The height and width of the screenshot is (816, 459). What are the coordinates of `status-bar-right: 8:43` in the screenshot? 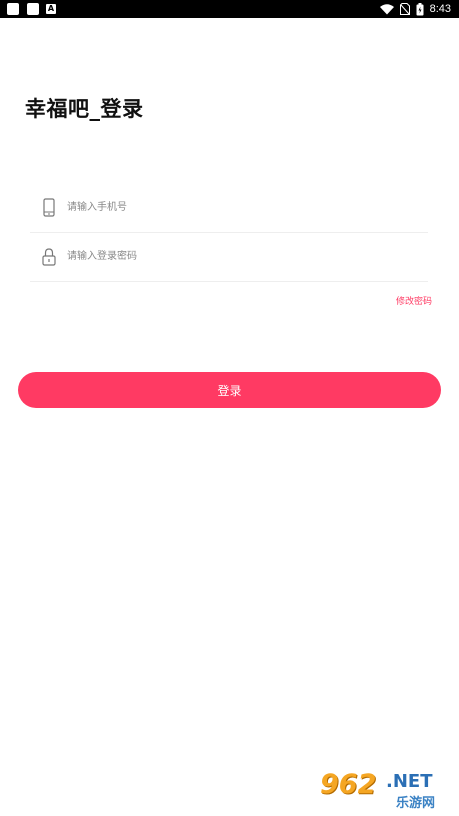 It's located at (415, 9).